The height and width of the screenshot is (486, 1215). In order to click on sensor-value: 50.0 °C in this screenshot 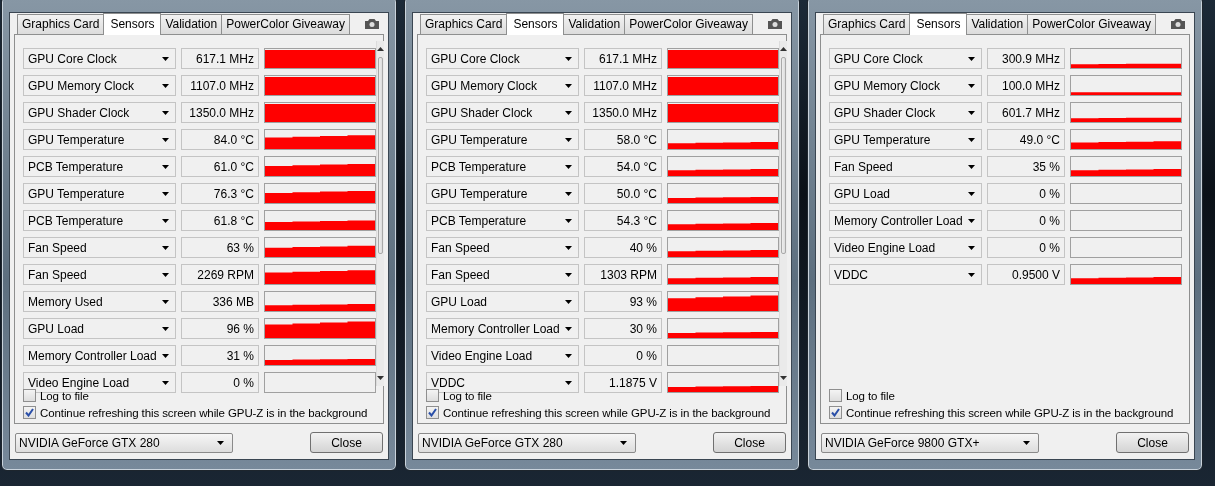, I will do `click(623, 193)`.